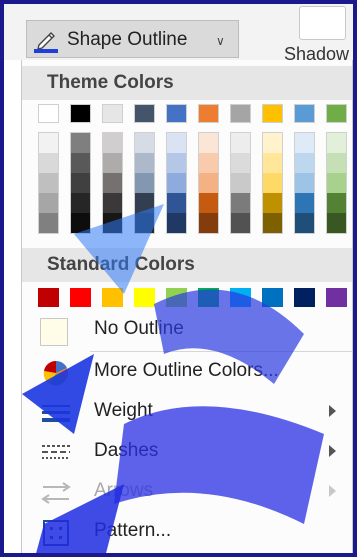 This screenshot has width=357, height=557. What do you see at coordinates (56, 533) in the screenshot?
I see `pattern-icon` at bounding box center [56, 533].